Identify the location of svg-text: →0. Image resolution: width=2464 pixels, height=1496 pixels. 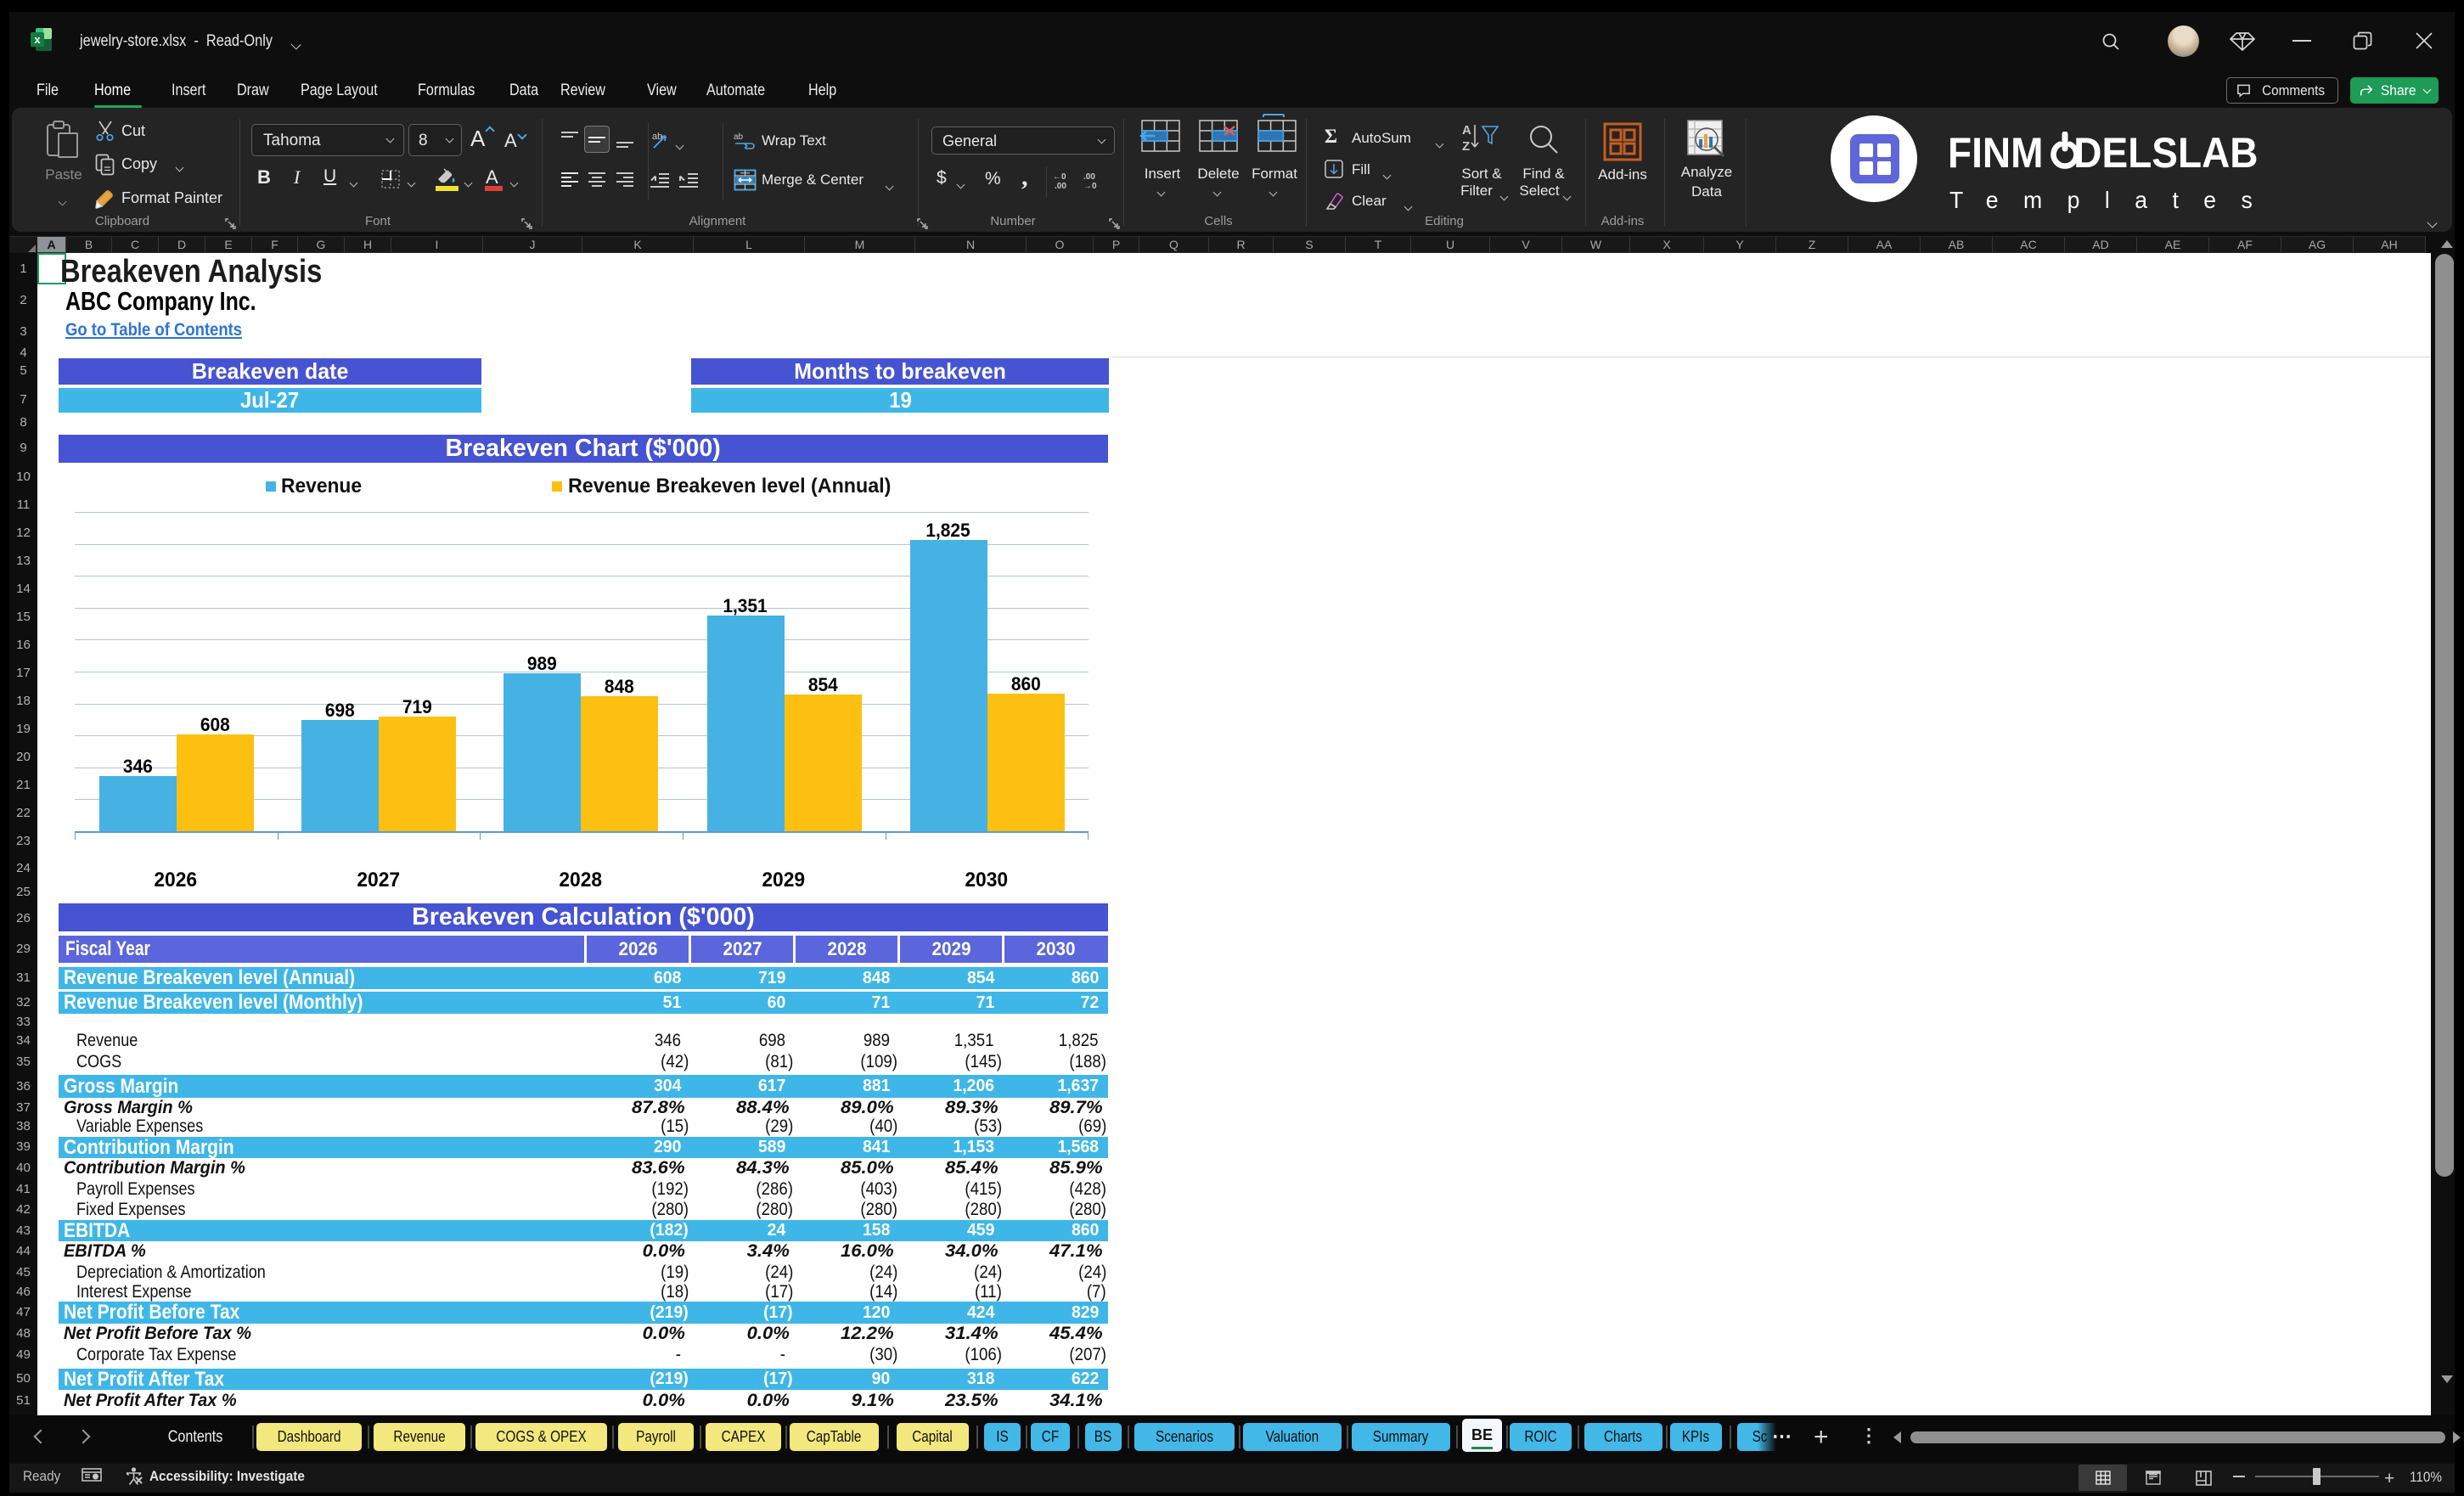
(1090, 186).